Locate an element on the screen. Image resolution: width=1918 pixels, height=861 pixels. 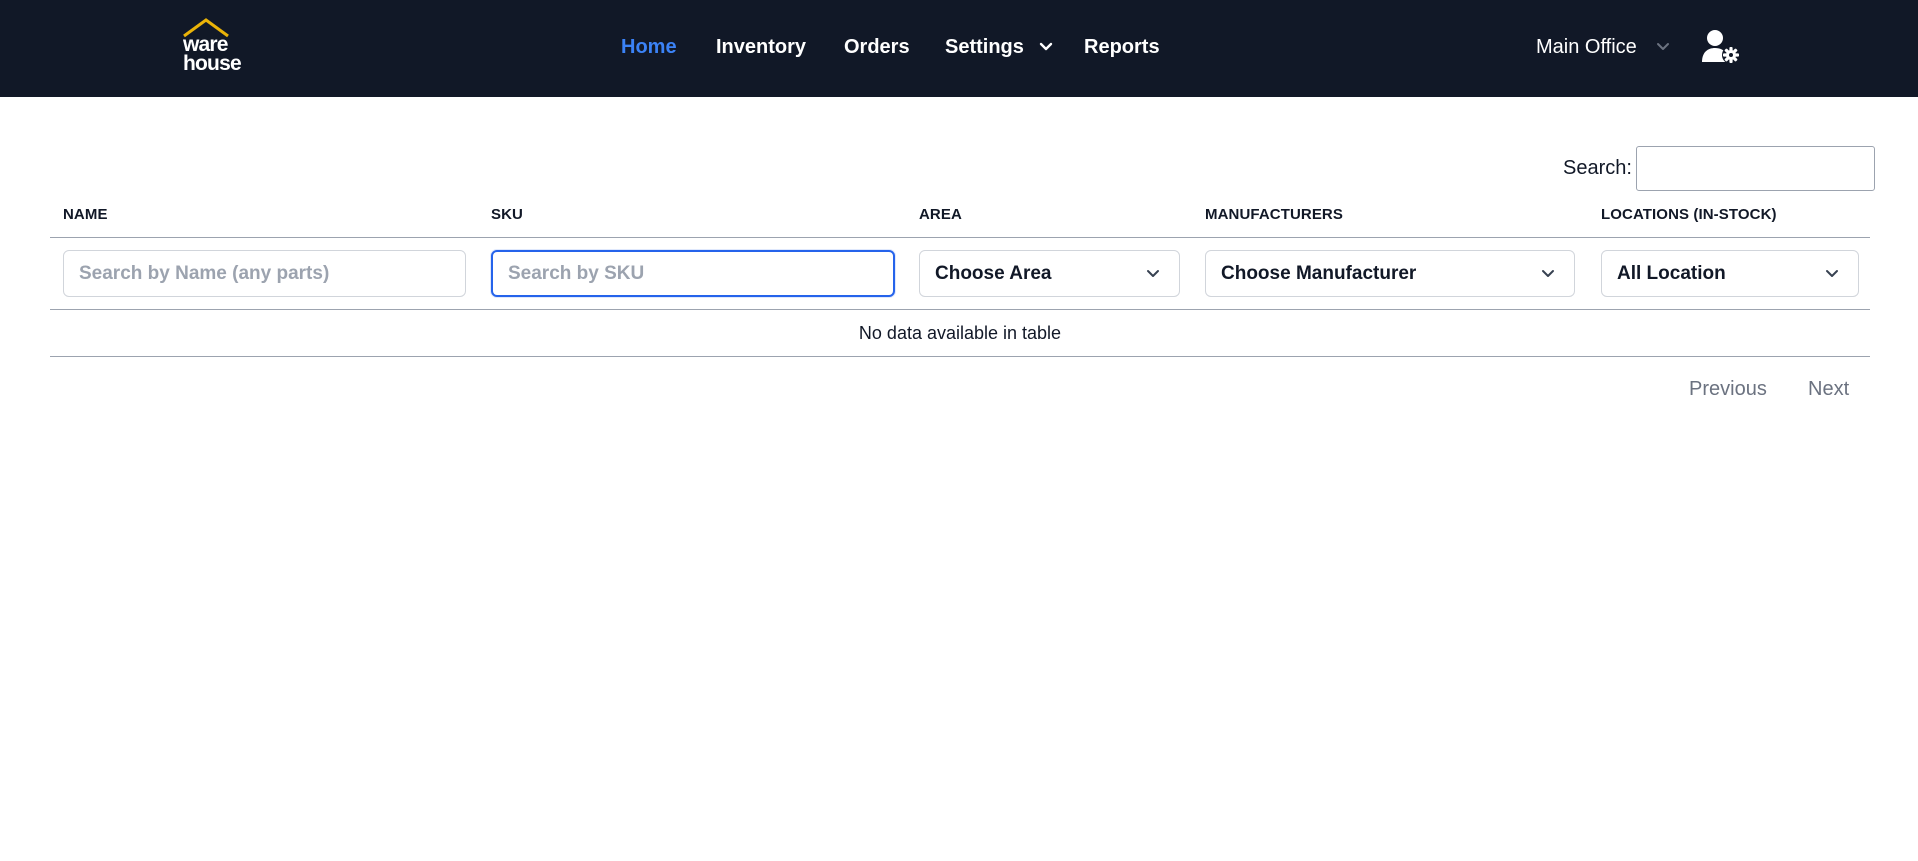
filter-divider is located at coordinates (960, 309).